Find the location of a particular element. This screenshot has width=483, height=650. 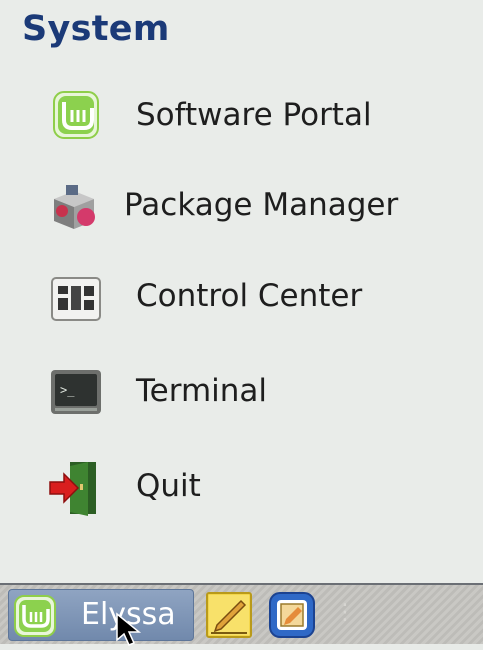

screenshot-icon is located at coordinates (292, 615).